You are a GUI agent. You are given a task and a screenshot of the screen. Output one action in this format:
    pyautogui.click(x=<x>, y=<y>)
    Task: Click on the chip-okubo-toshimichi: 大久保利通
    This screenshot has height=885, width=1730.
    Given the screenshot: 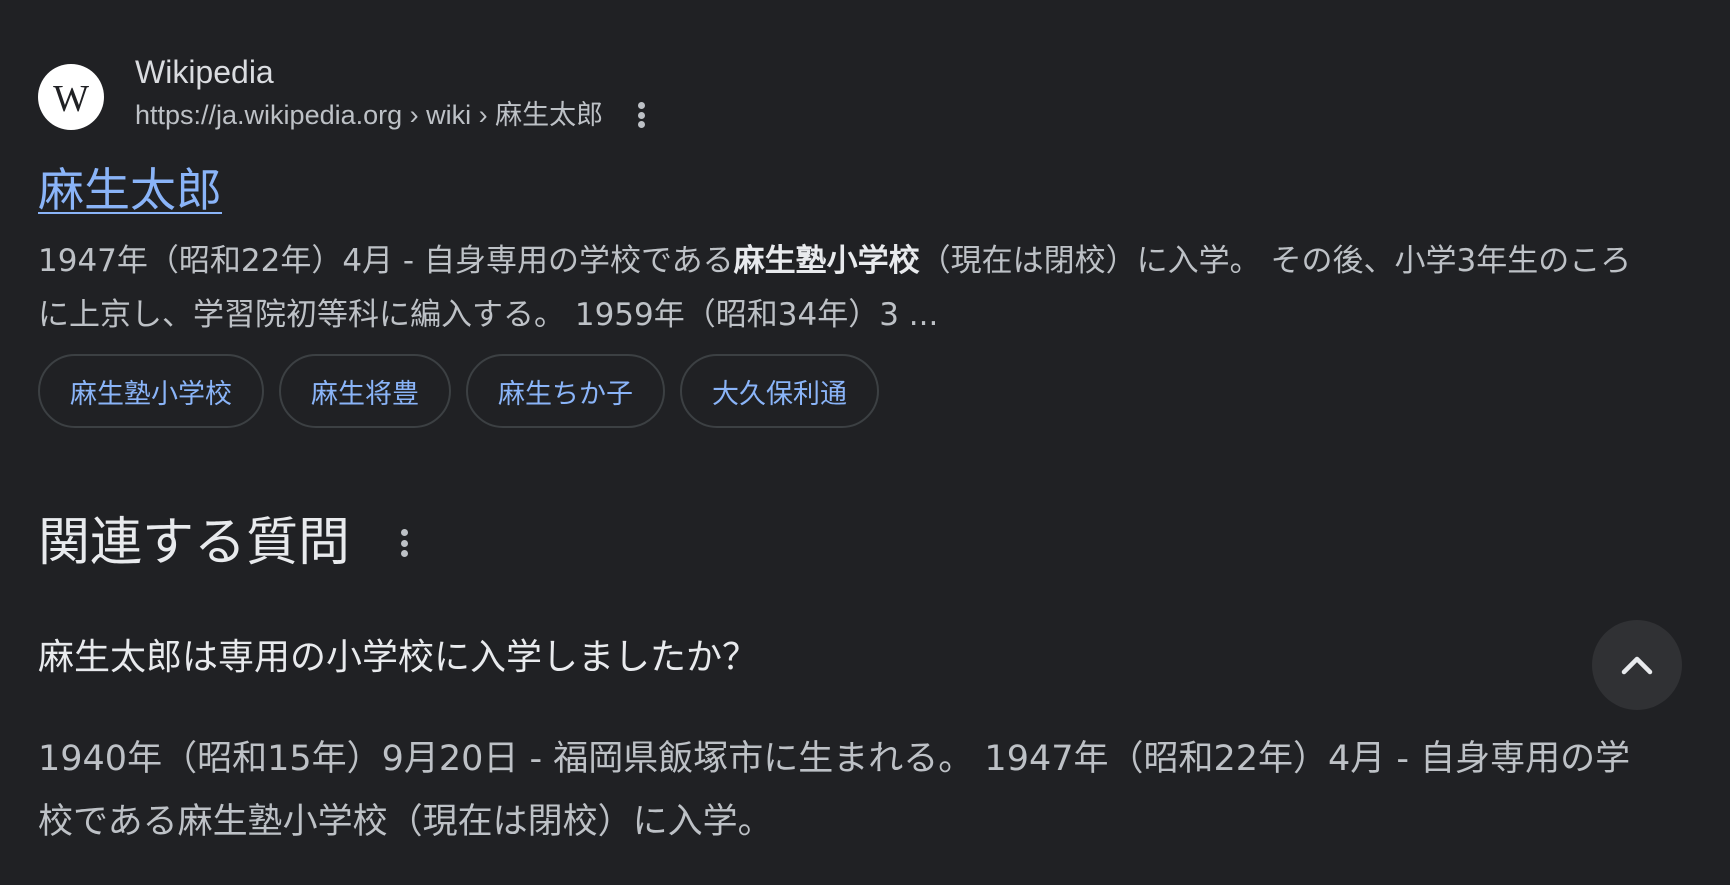 What is the action you would take?
    pyautogui.click(x=779, y=391)
    